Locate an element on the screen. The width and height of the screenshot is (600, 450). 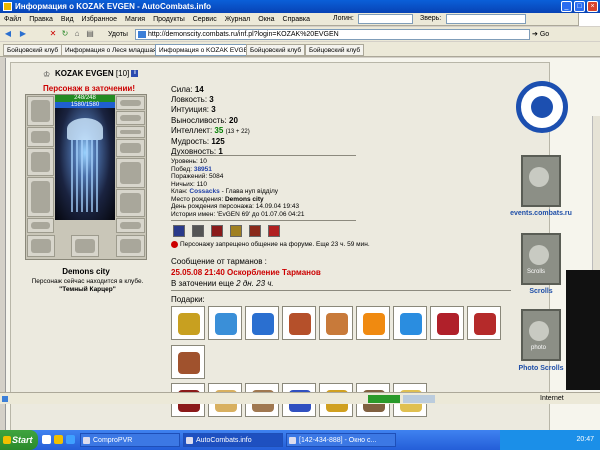
events-link: events.combats.ru is located at coordinates (541, 213).